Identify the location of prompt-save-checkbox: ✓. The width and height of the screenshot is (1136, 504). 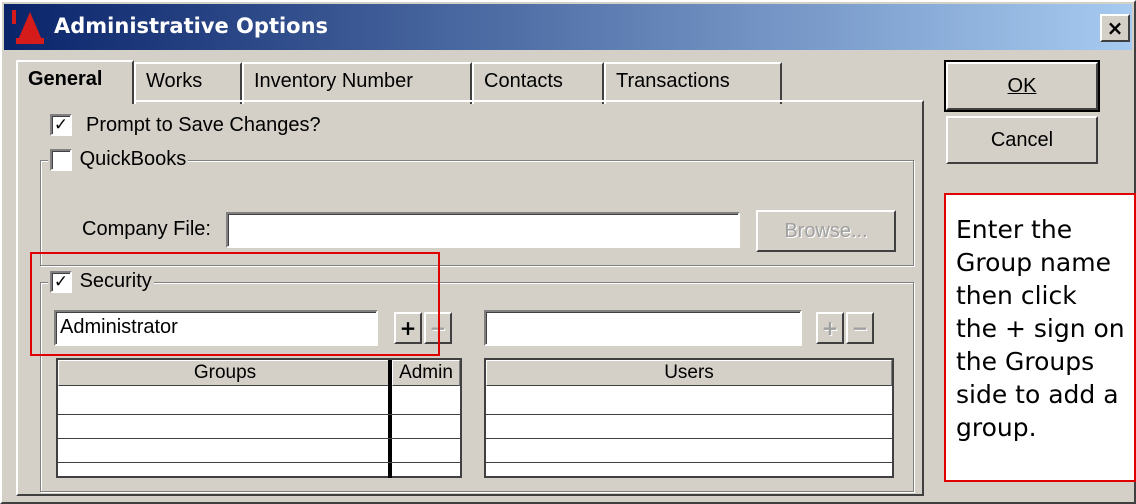
(61, 125).